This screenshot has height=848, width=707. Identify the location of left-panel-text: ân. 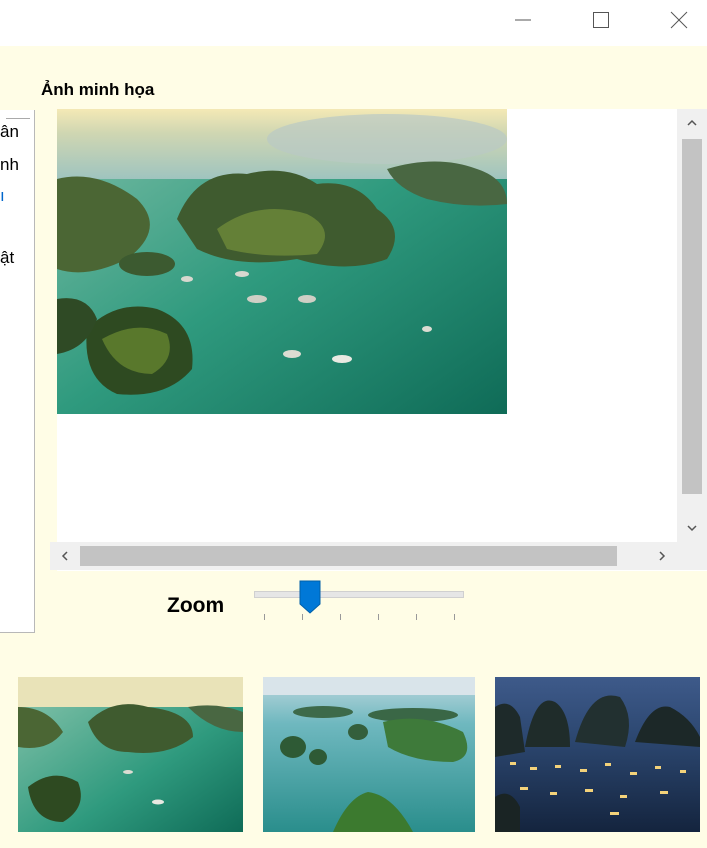
(9, 131).